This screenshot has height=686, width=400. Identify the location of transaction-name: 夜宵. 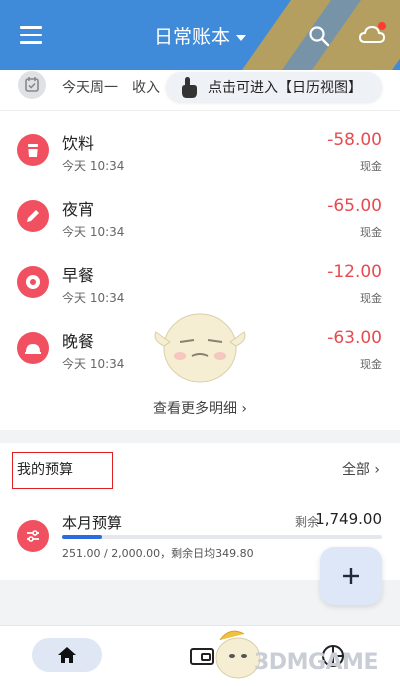
(78, 209).